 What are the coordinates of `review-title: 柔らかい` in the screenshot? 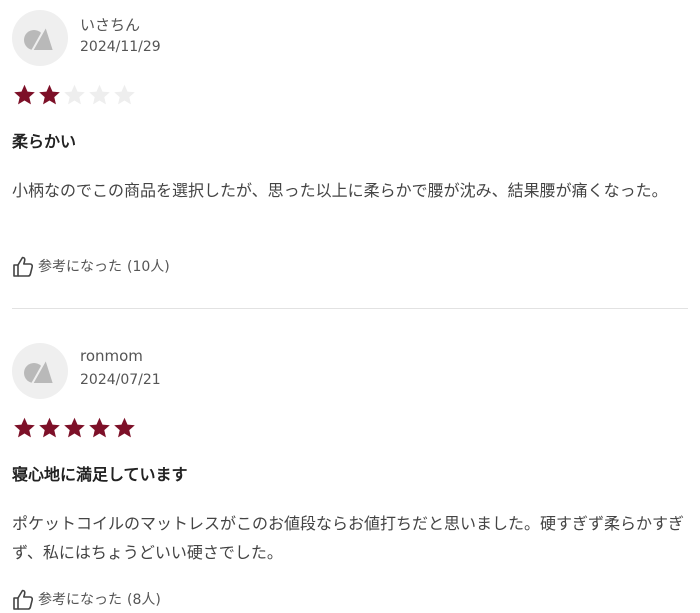 It's located at (44, 141).